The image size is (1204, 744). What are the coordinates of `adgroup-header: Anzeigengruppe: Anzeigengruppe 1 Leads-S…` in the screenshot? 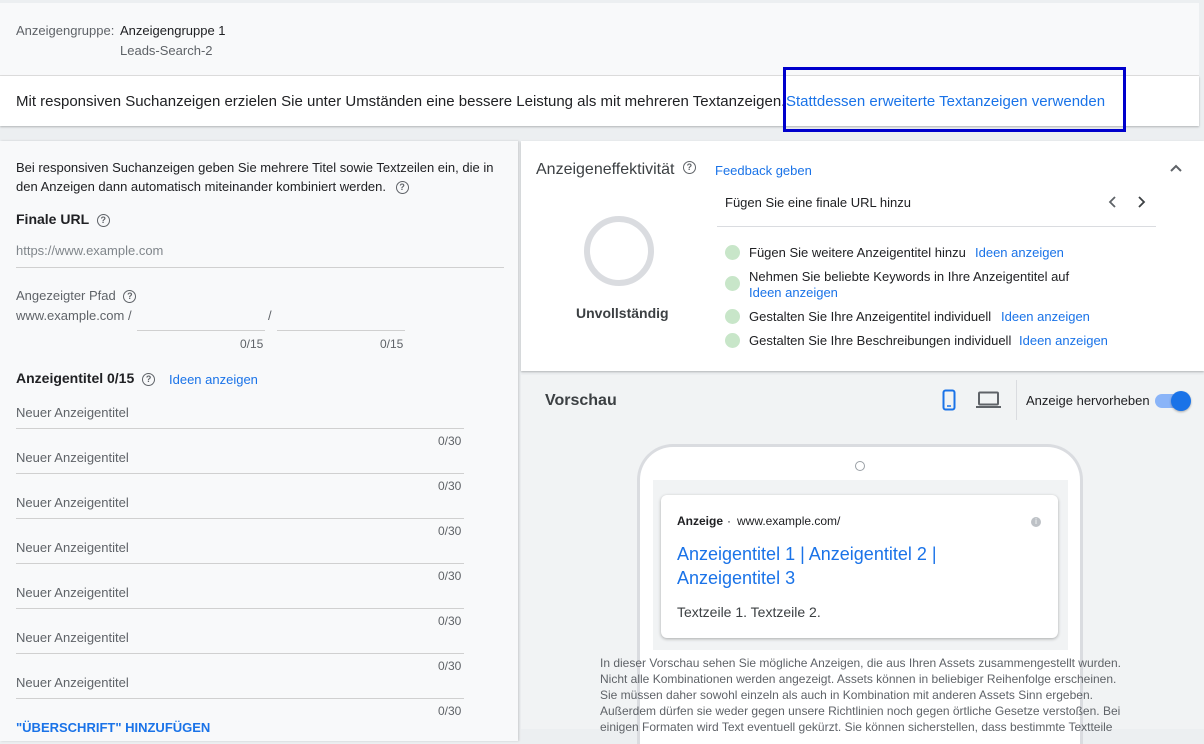 It's located at (599, 39).